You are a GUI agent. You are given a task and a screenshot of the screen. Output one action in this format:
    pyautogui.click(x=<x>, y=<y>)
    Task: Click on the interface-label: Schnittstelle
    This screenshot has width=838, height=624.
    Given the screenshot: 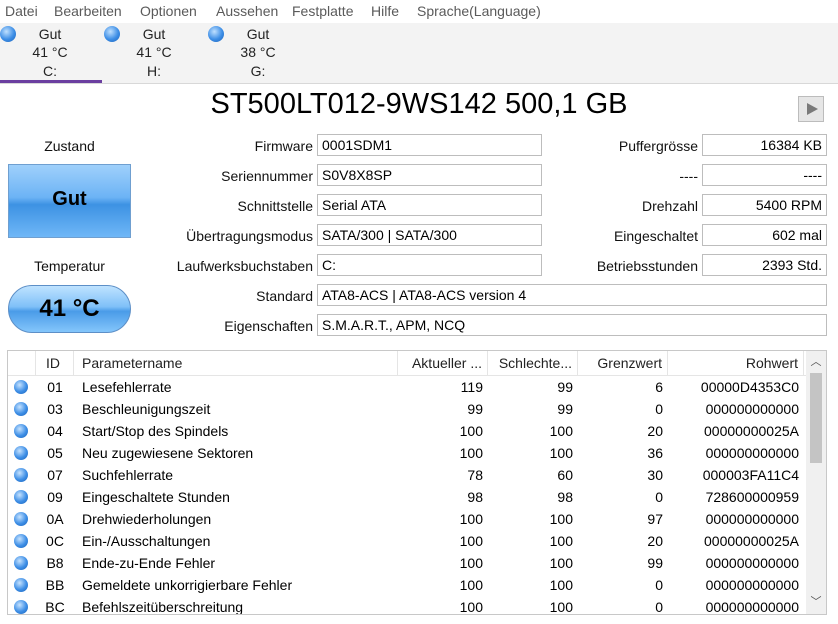 What is the action you would take?
    pyautogui.click(x=275, y=206)
    